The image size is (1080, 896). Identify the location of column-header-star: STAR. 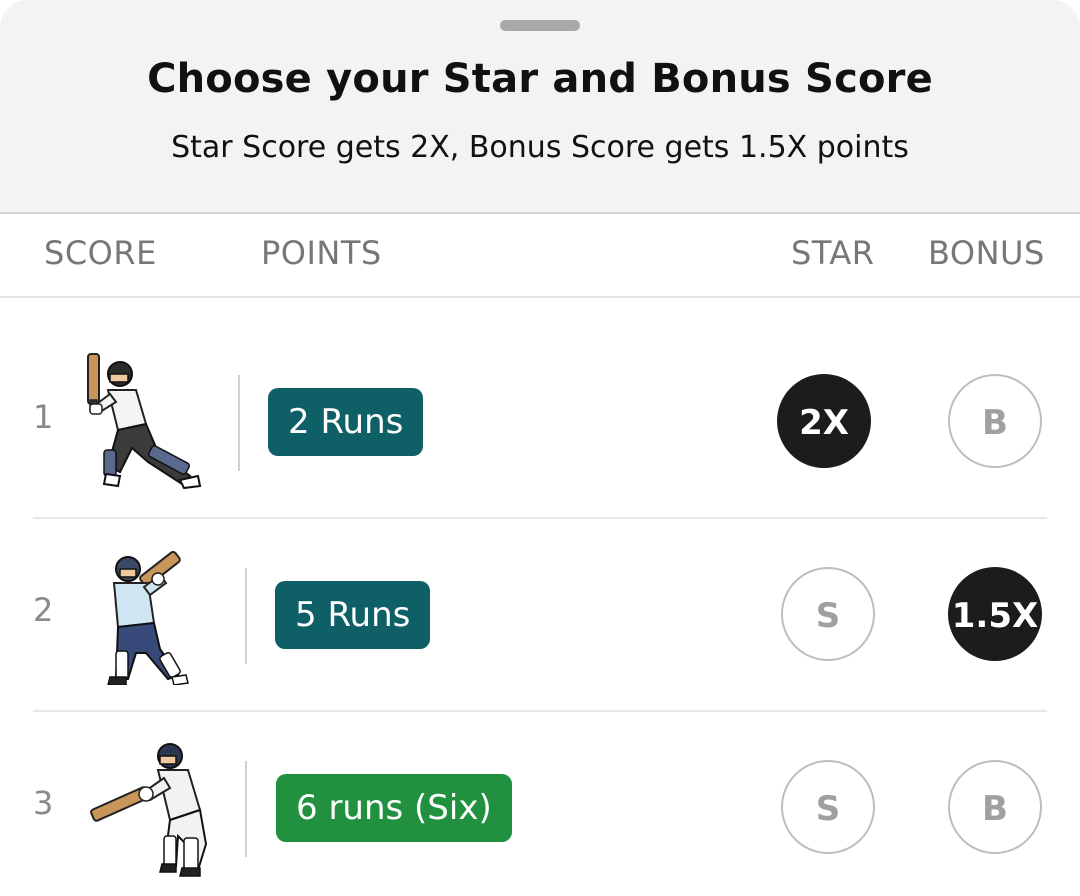
(833, 253).